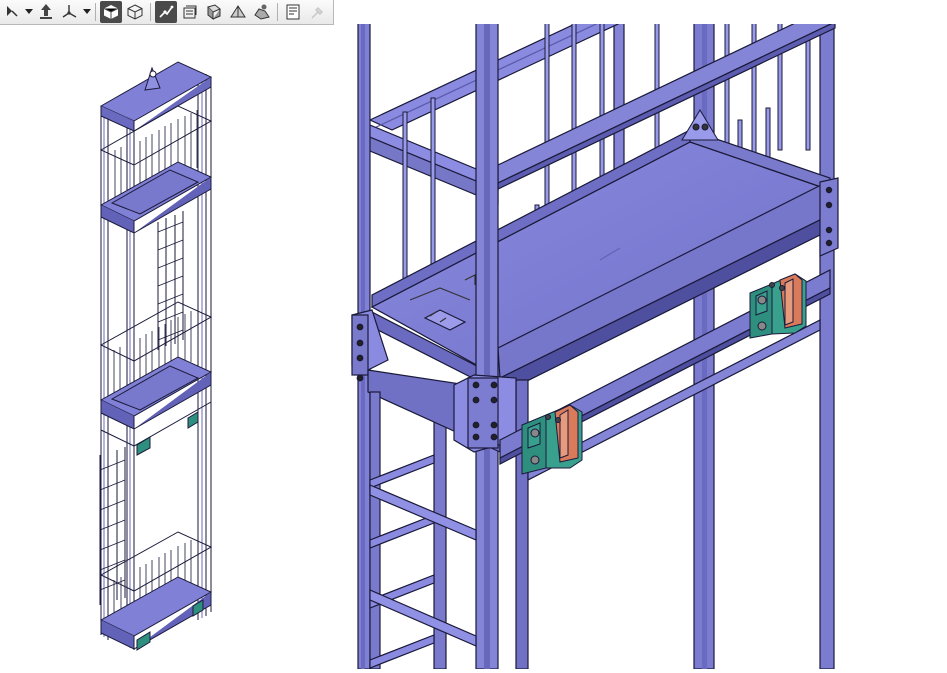 The width and height of the screenshot is (947, 673). I want to click on compass-dropdown, so click(87, 12).